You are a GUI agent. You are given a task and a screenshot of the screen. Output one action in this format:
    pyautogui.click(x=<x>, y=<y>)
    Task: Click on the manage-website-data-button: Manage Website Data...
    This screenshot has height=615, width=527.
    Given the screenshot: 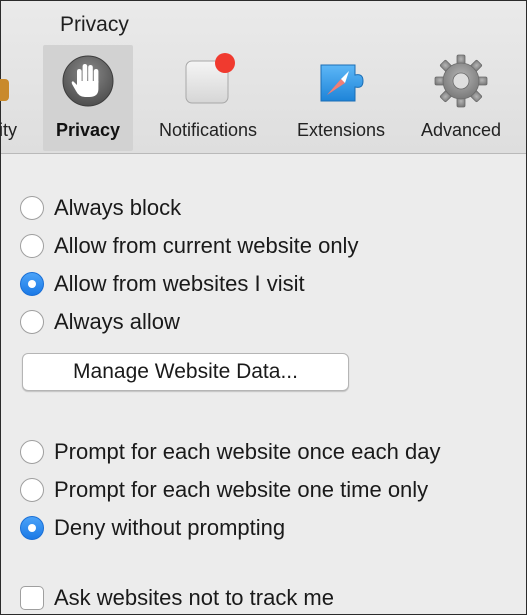 What is the action you would take?
    pyautogui.click(x=185, y=372)
    